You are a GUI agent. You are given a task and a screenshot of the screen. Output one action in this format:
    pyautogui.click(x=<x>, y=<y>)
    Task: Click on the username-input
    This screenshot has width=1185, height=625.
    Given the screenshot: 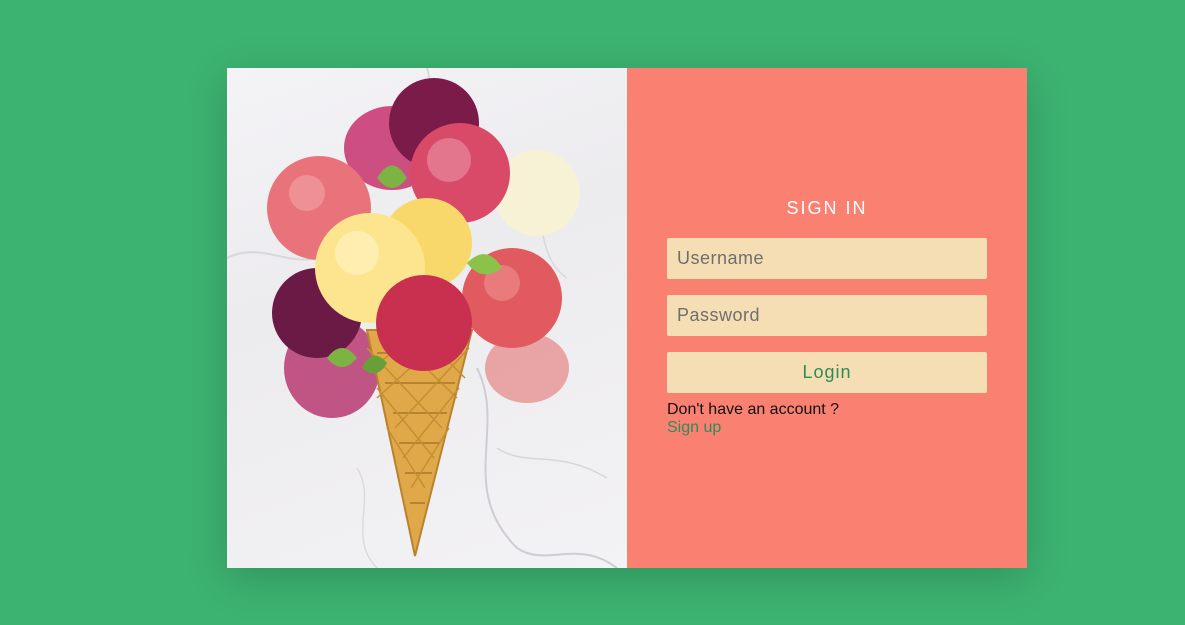 What is the action you would take?
    pyautogui.click(x=827, y=258)
    